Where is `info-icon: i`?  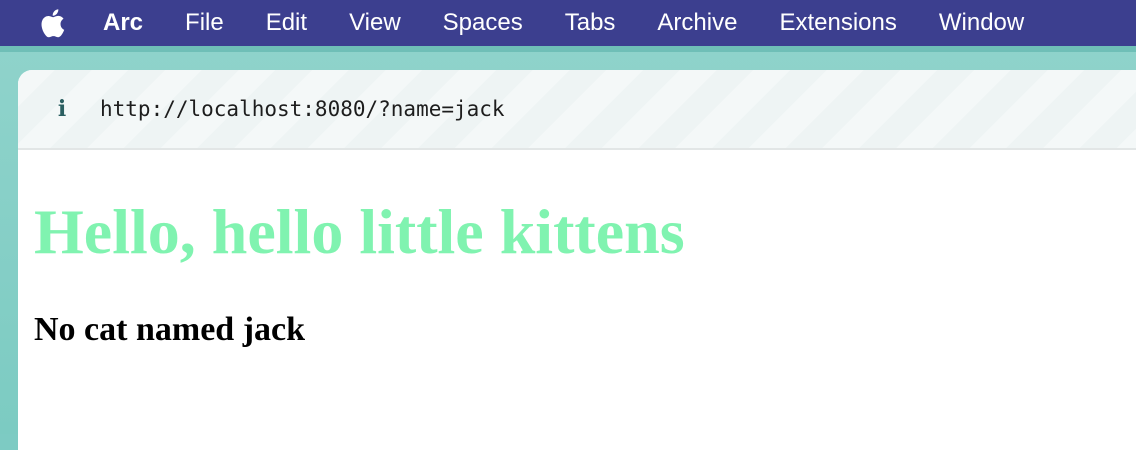
info-icon: i is located at coordinates (62, 109).